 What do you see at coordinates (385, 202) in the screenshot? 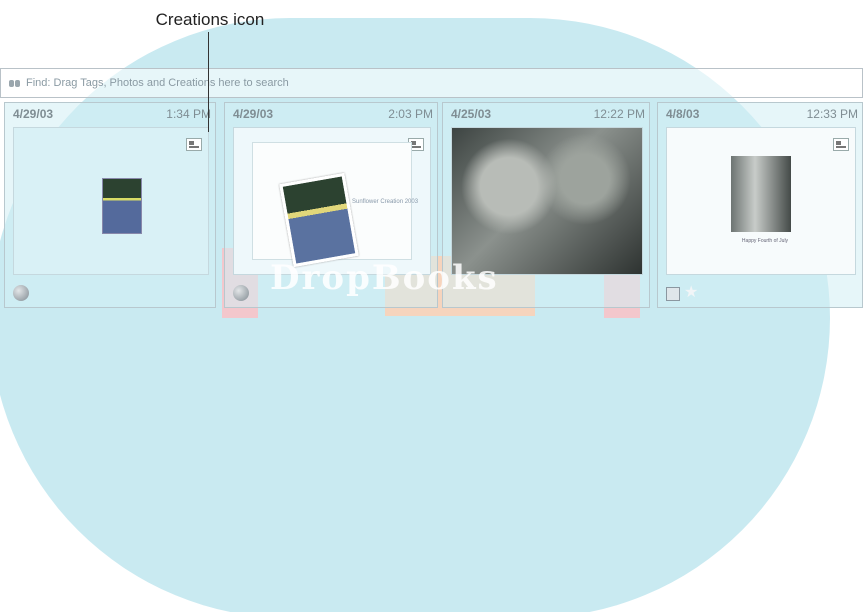
I see `creation-caption: Sunflower Creation 2003` at bounding box center [385, 202].